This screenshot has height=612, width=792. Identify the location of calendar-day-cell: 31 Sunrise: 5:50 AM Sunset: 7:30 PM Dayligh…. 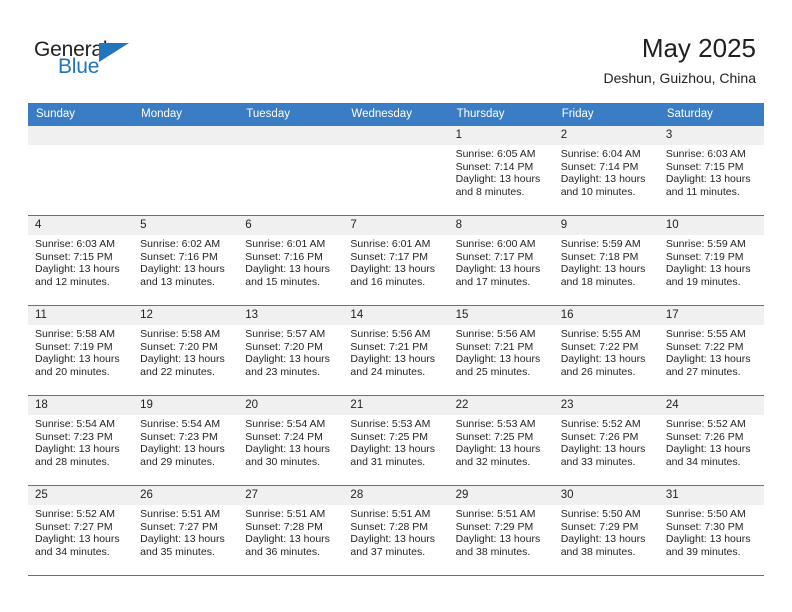
(711, 530).